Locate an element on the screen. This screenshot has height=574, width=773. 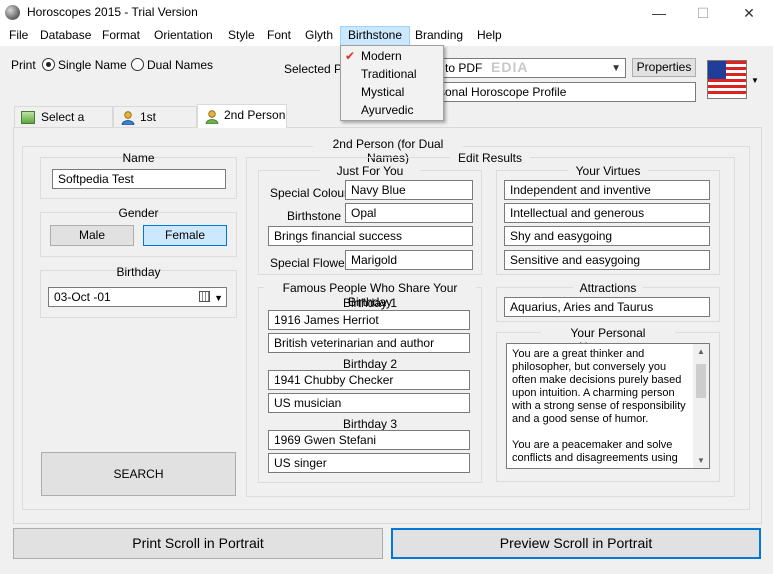
tab-2nd-person: 2nd Person is located at coordinates (242, 116).